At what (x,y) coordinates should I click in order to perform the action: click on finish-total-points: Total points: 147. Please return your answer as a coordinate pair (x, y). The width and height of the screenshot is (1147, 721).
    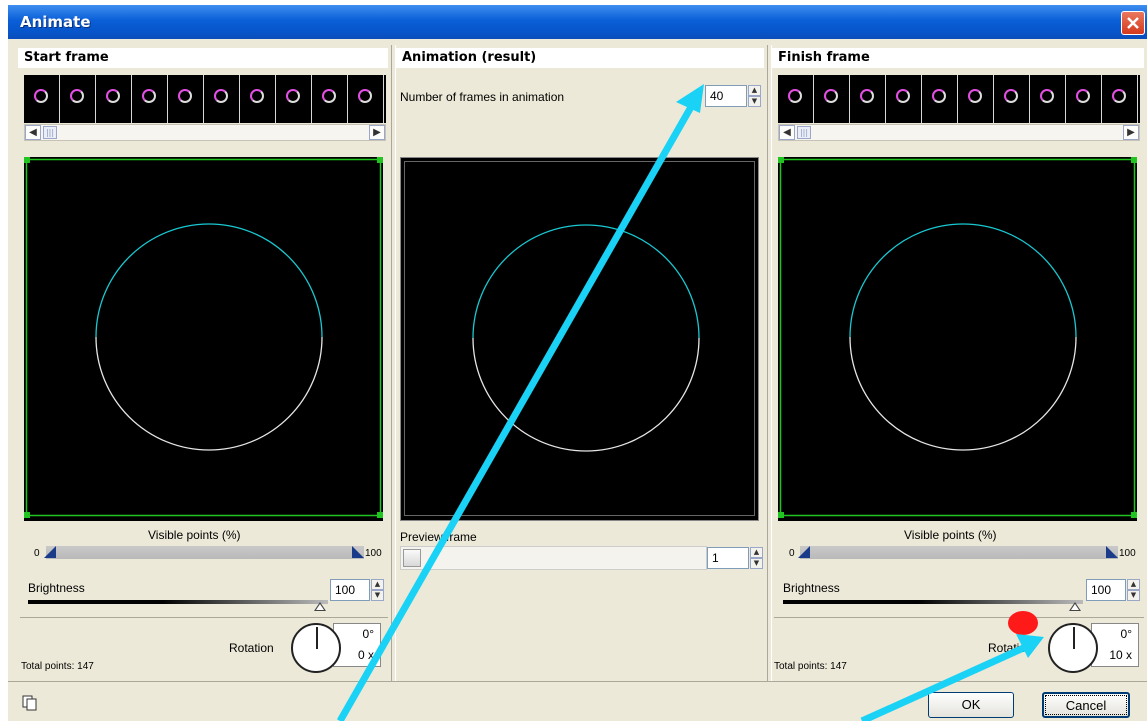
    Looking at the image, I should click on (810, 666).